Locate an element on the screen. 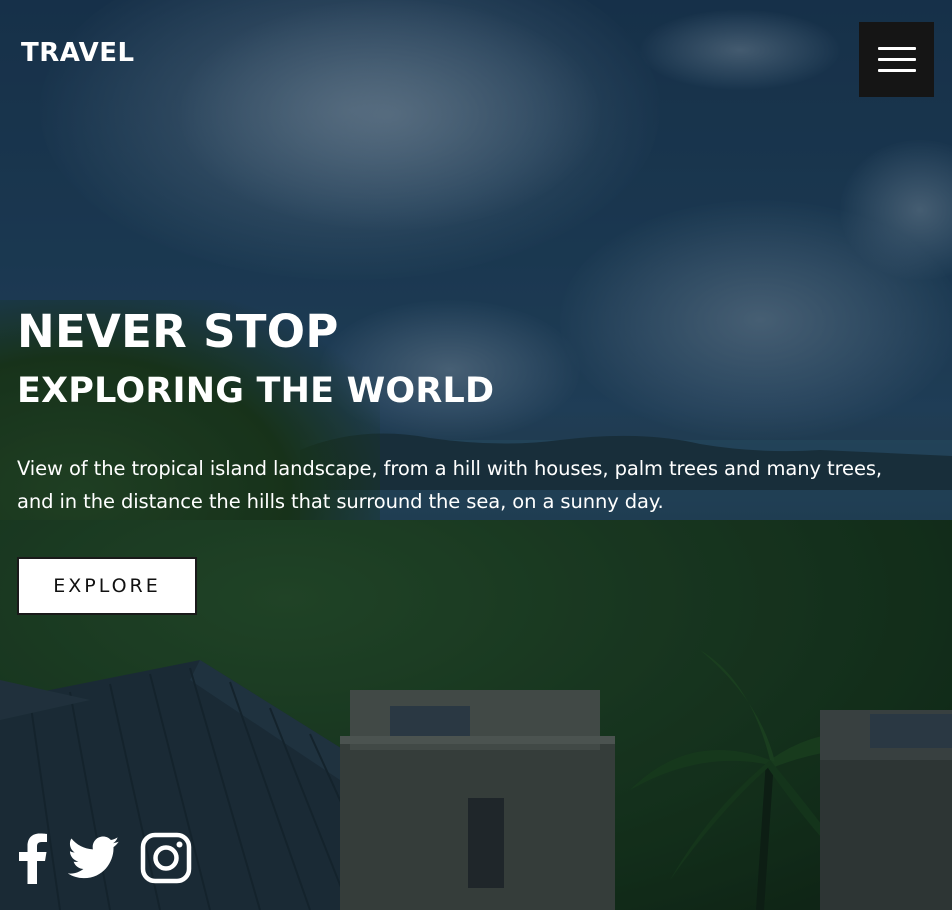 Image resolution: width=952 pixels, height=910 pixels. hero-subtitle: EXPLORING THE WORLD is located at coordinates (256, 391).